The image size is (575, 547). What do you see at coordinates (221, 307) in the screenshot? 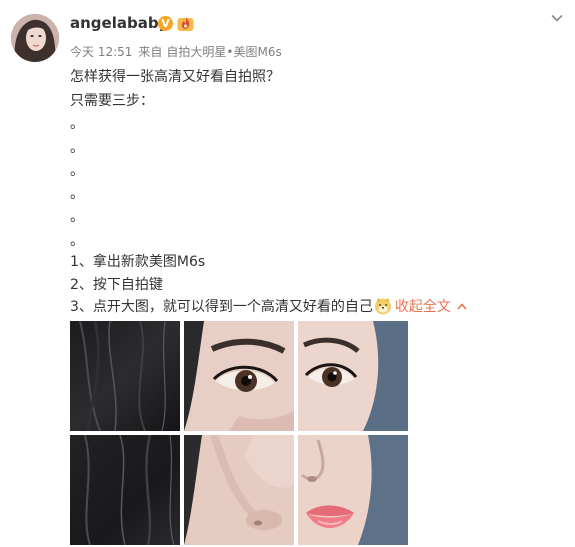
I see `post-text-last: 3、点开大图，就可以得到一个高清又好看的自己` at bounding box center [221, 307].